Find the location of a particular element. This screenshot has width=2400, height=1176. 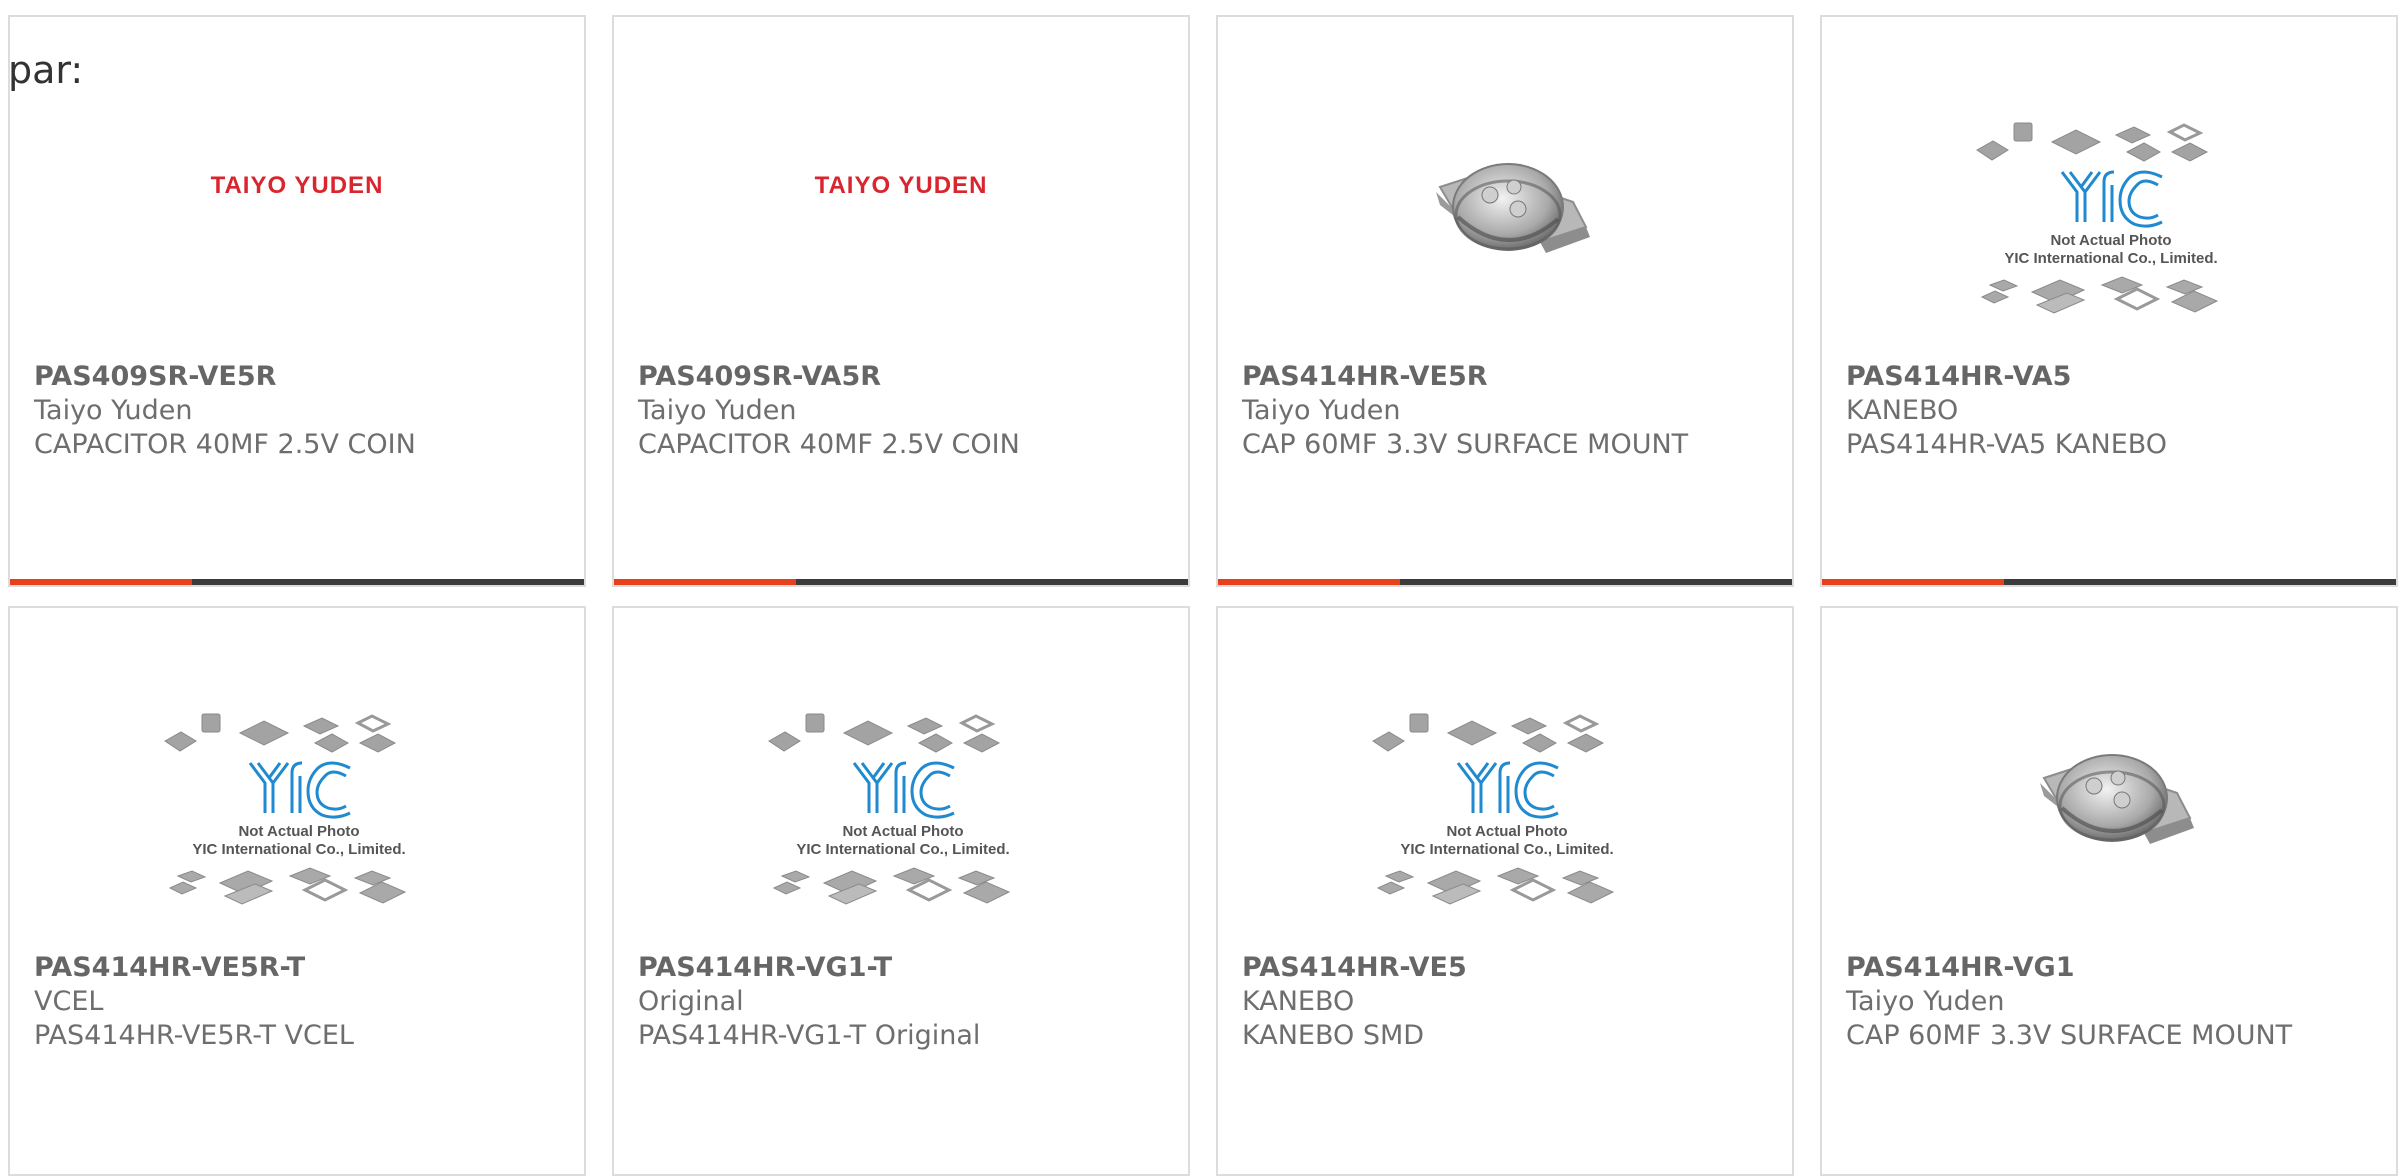

part-number-link: PAS414HR-VE5R-T is located at coordinates (304, 968).